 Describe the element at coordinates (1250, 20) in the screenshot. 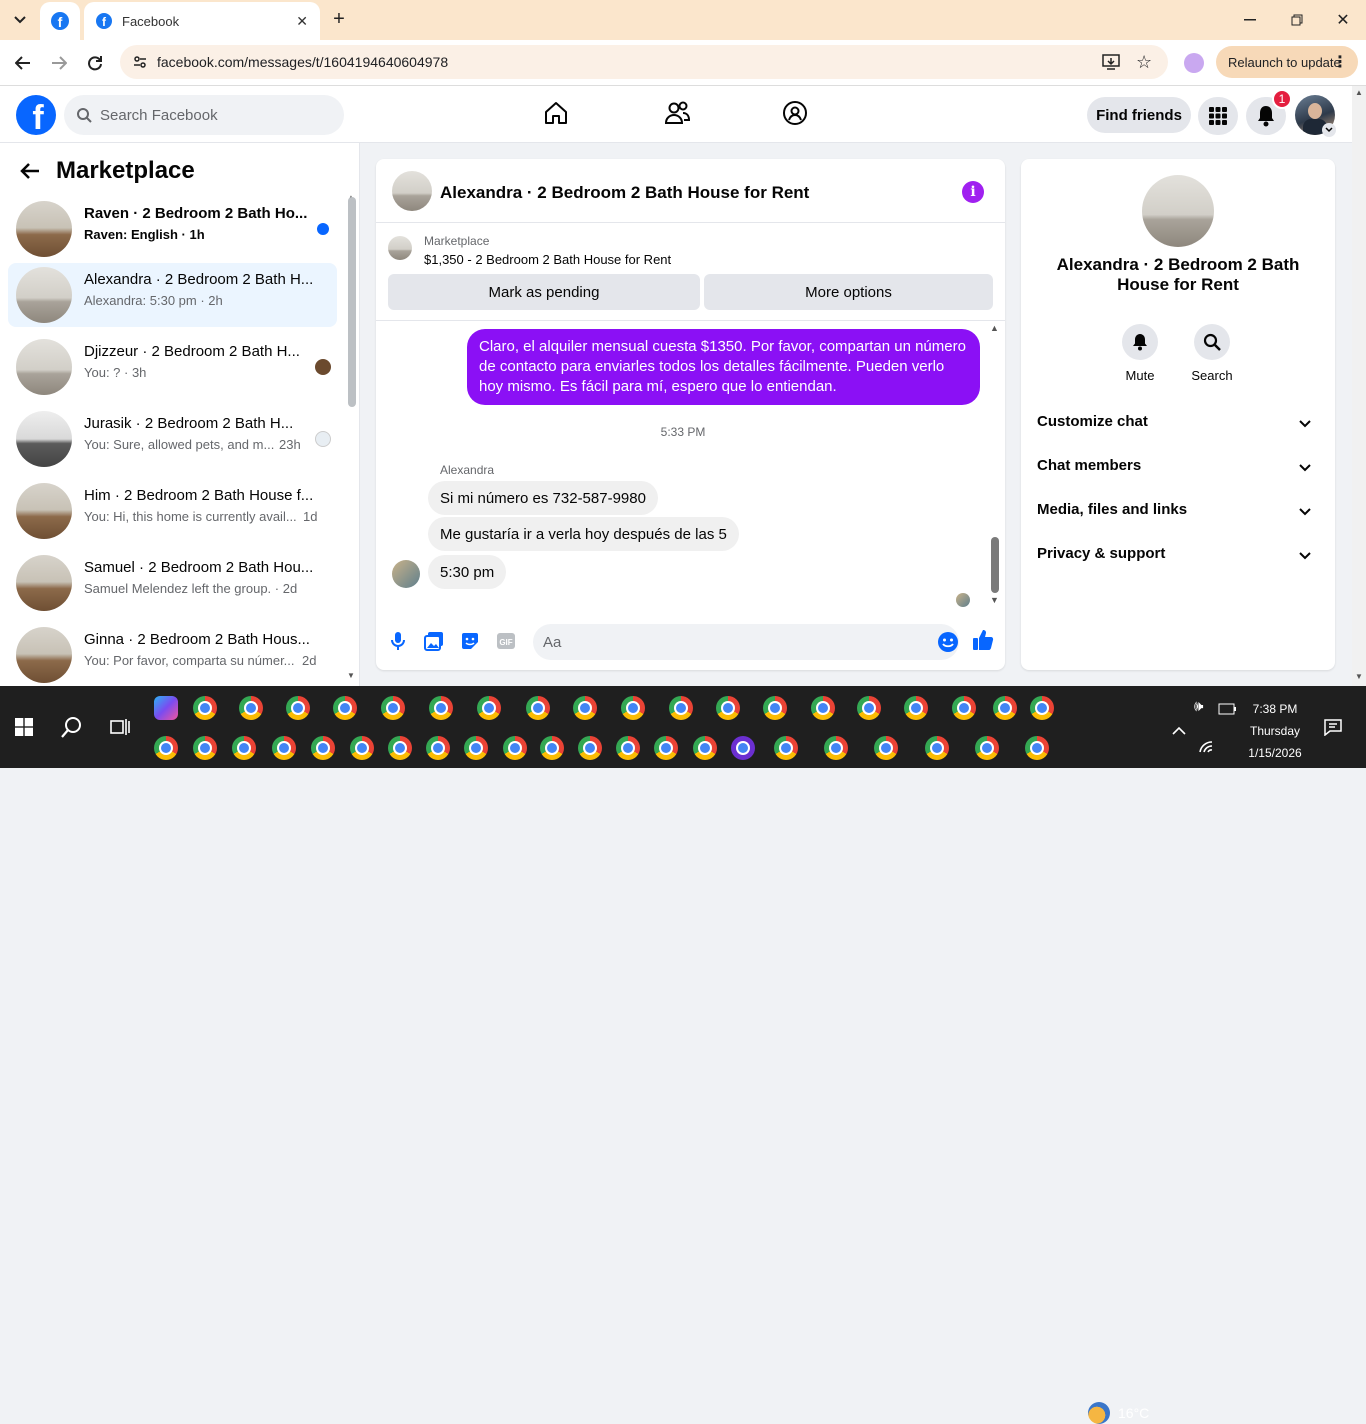

I see `minimize-button` at that location.